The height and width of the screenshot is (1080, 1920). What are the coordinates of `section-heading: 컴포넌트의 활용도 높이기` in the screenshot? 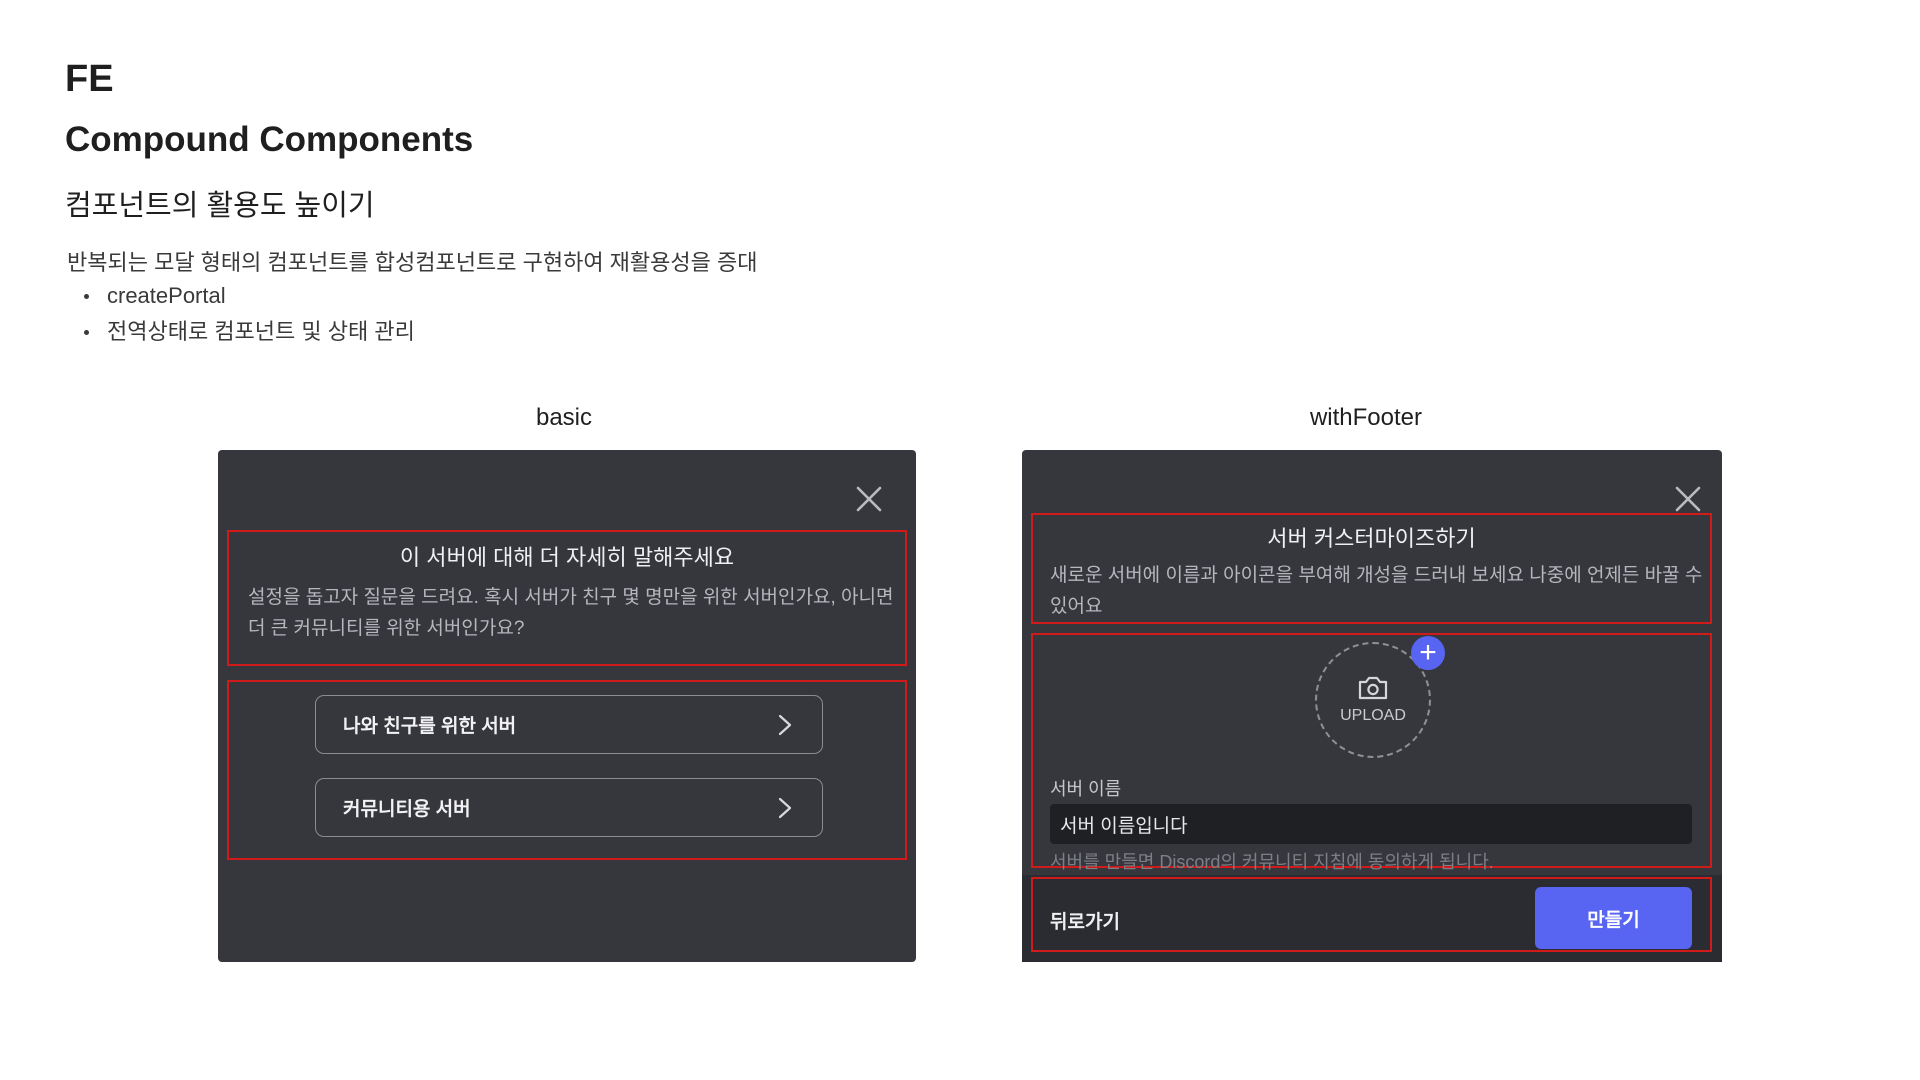 It's located at (220, 206).